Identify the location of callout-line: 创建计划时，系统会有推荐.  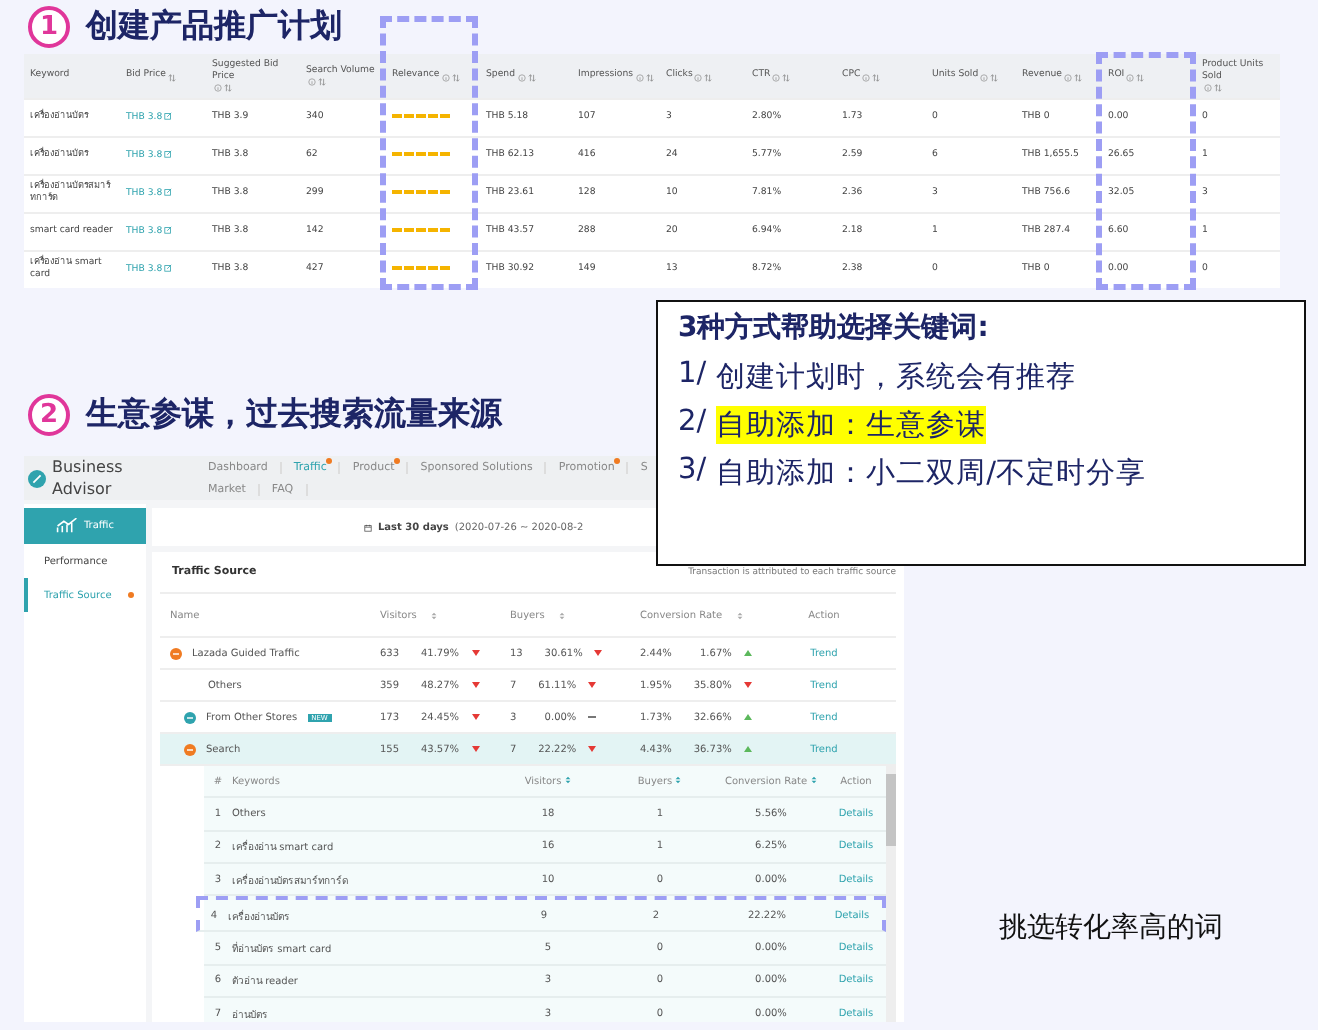
(896, 378).